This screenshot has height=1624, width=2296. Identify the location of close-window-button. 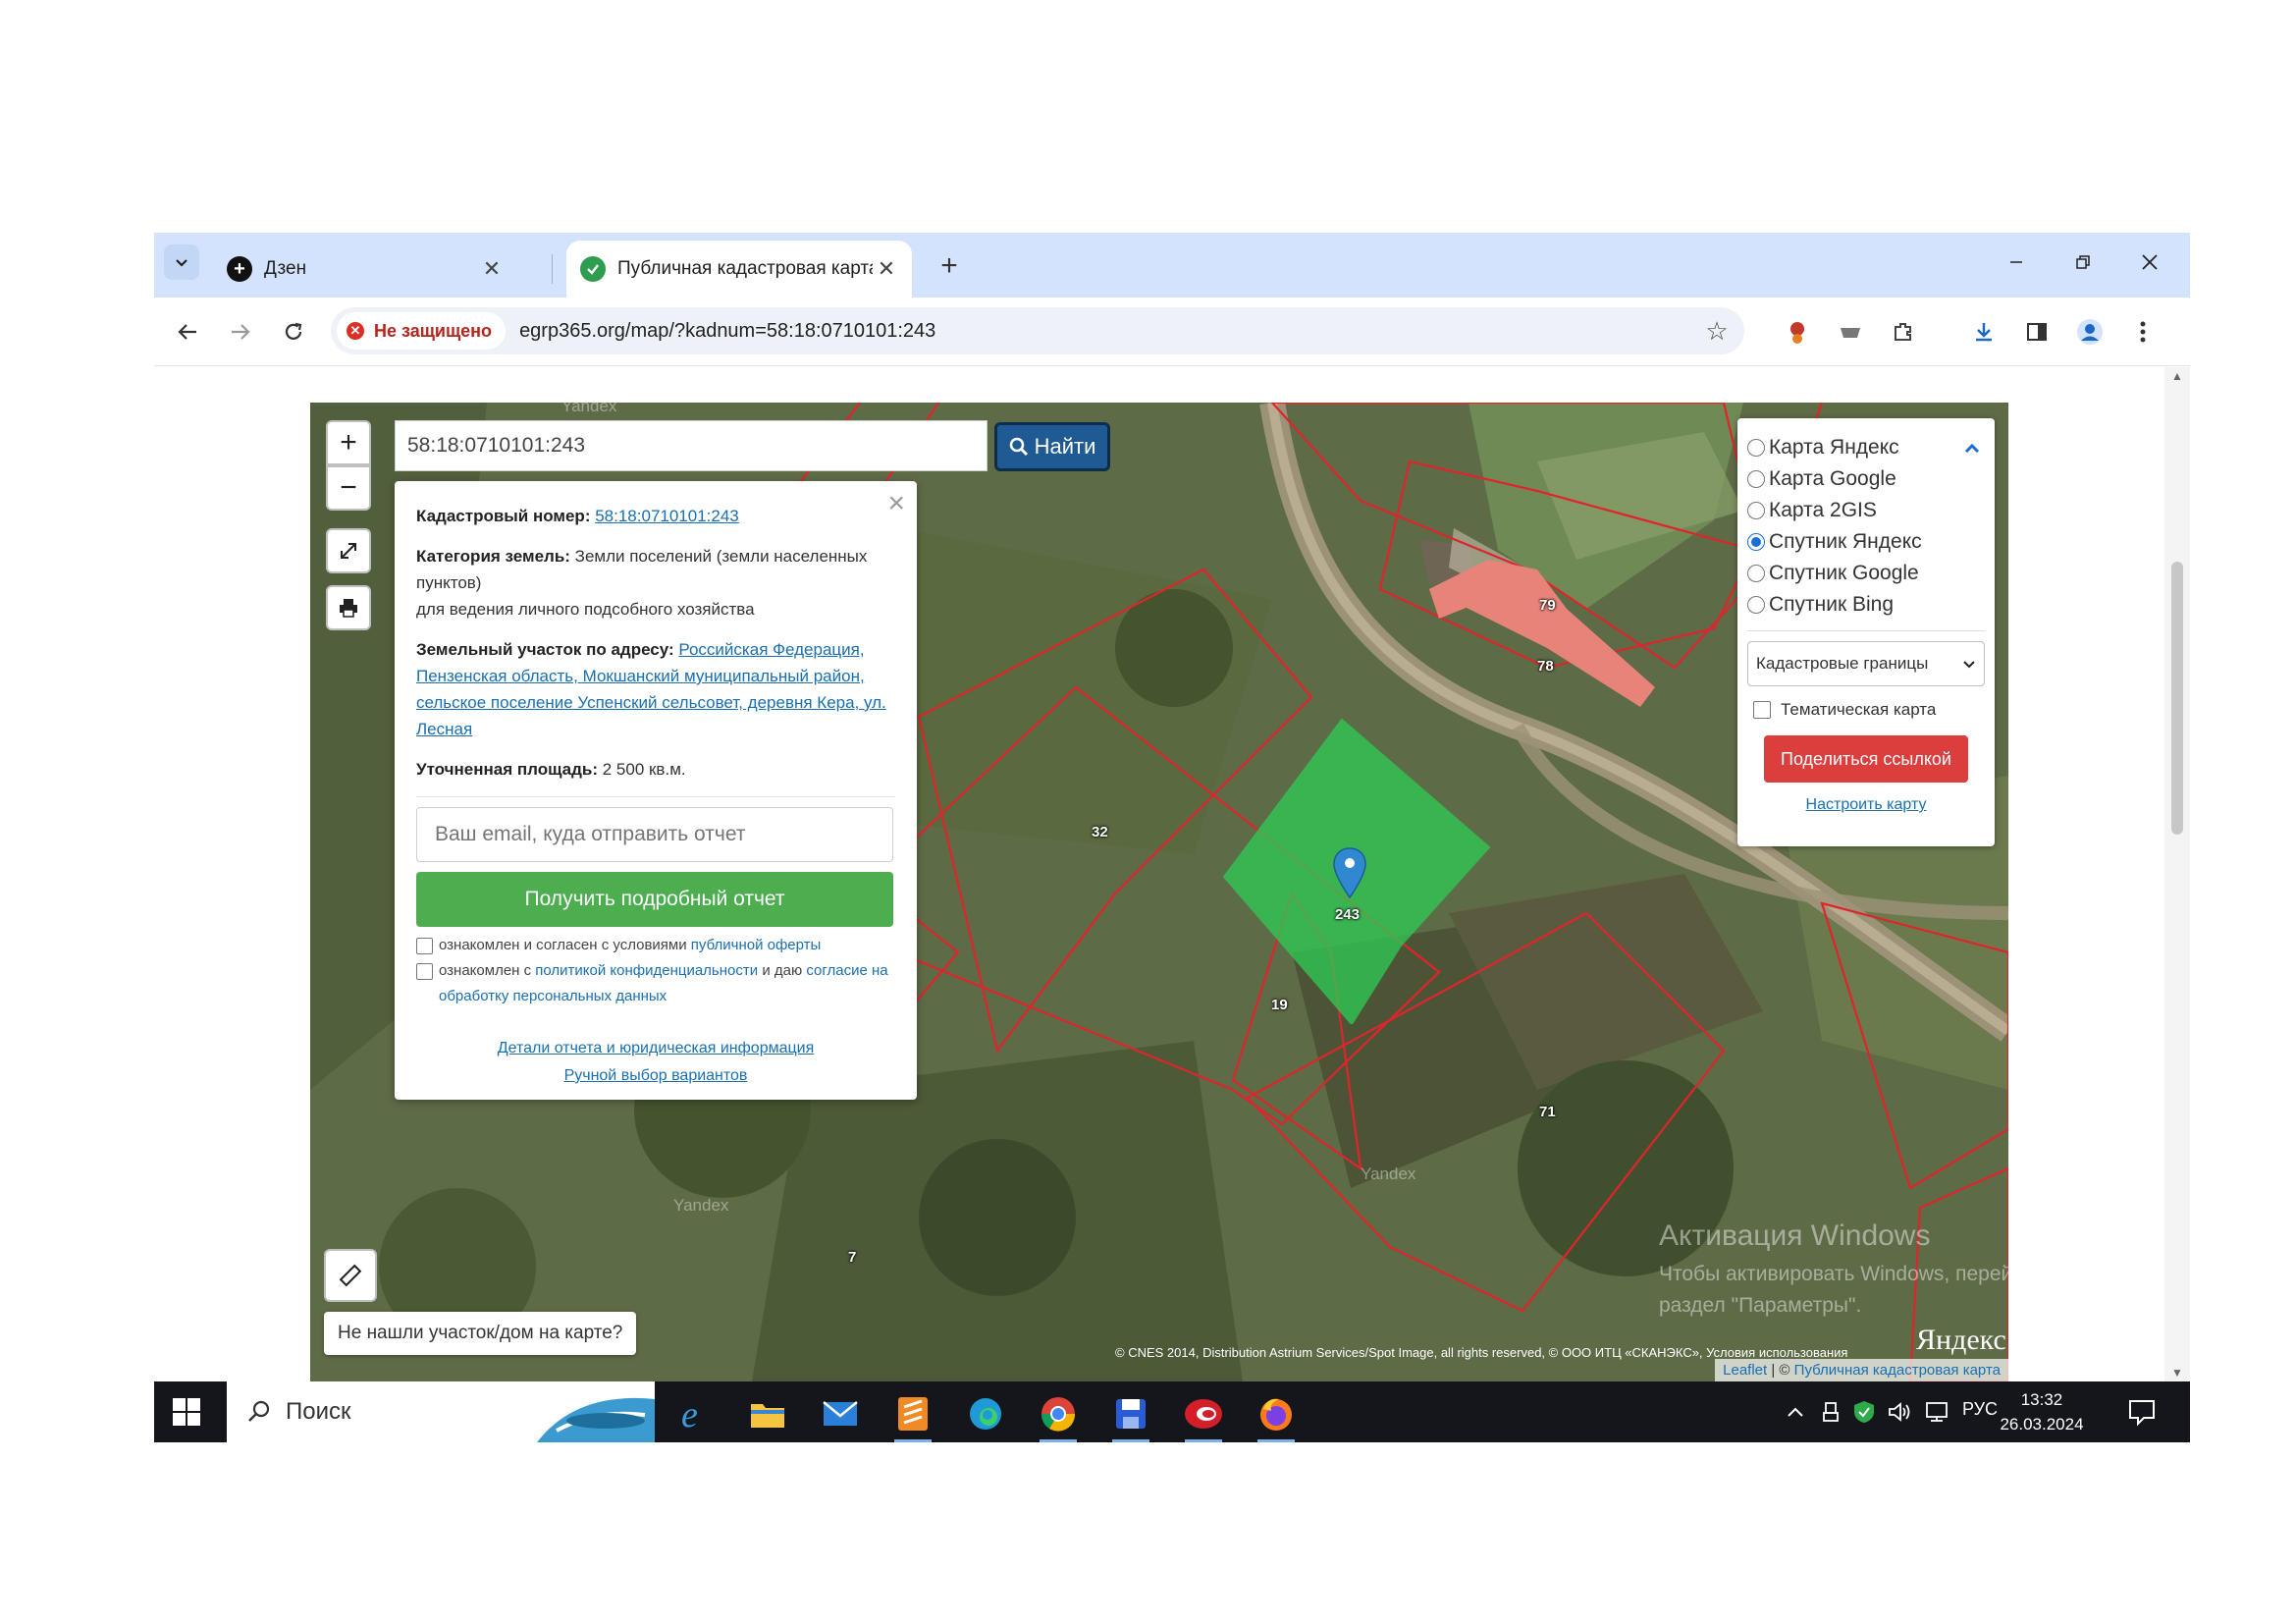
(2149, 262).